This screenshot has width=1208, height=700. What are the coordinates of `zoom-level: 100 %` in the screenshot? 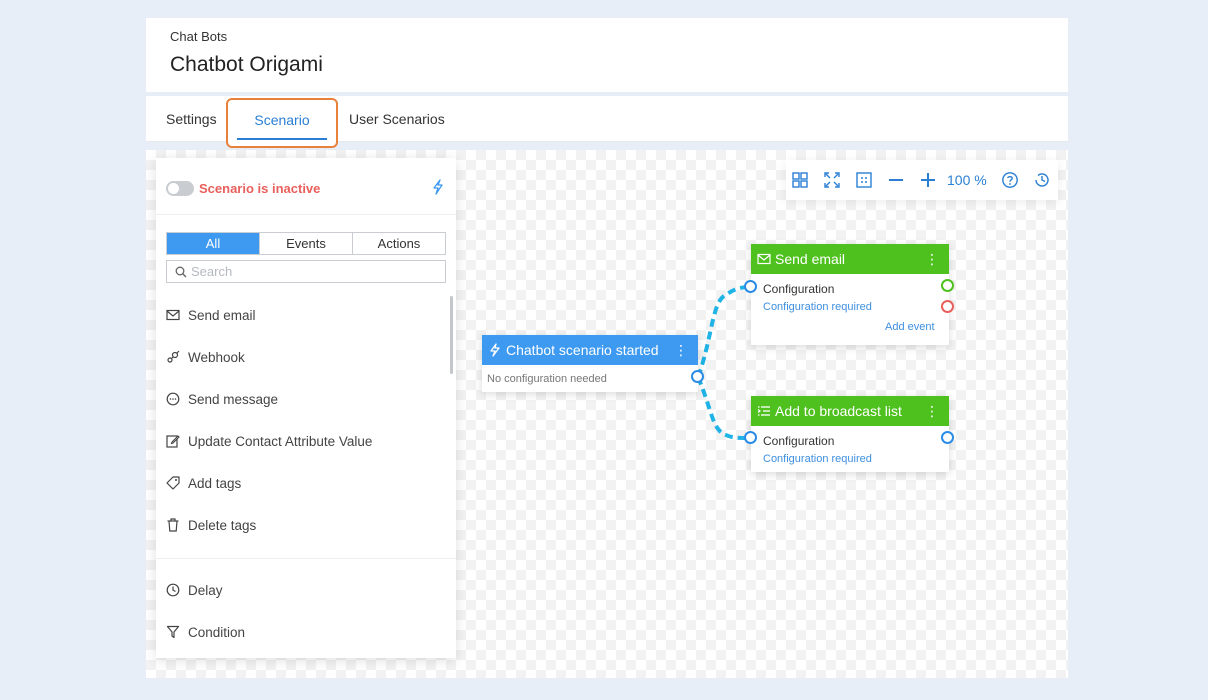 It's located at (967, 180).